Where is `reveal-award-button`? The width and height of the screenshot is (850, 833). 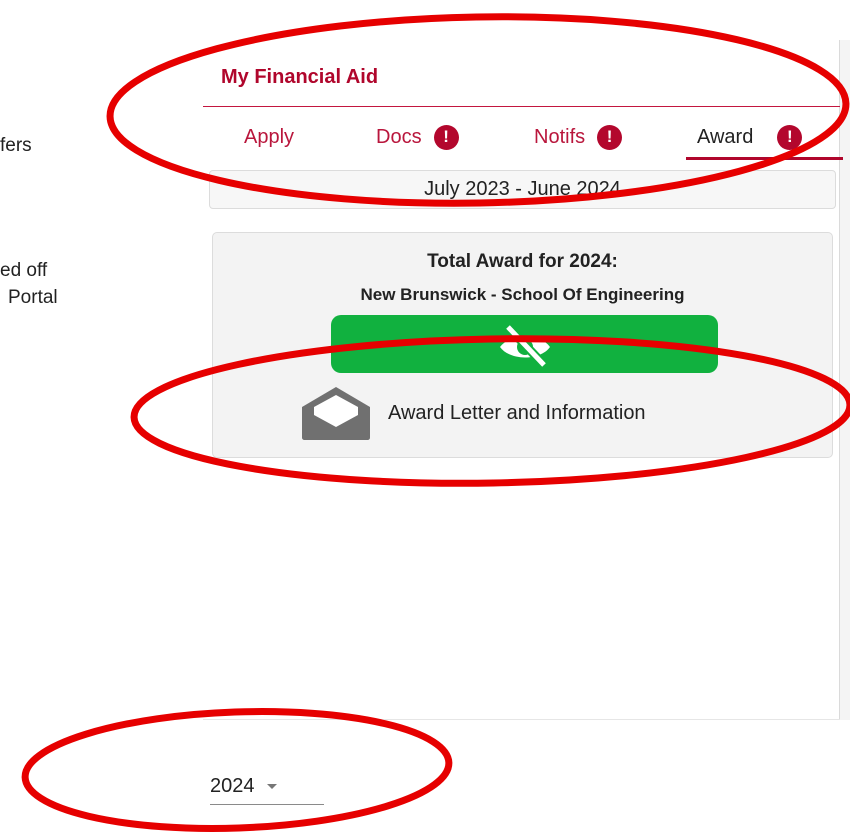
reveal-award-button is located at coordinates (524, 344).